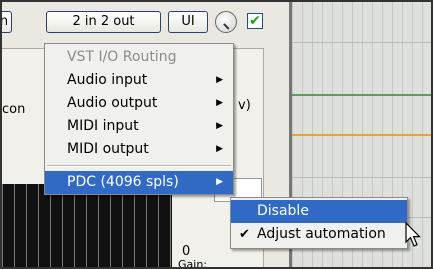 This screenshot has height=269, width=433. Describe the element at coordinates (103, 126) in the screenshot. I see `menu-item-label: MIDI input` at that location.